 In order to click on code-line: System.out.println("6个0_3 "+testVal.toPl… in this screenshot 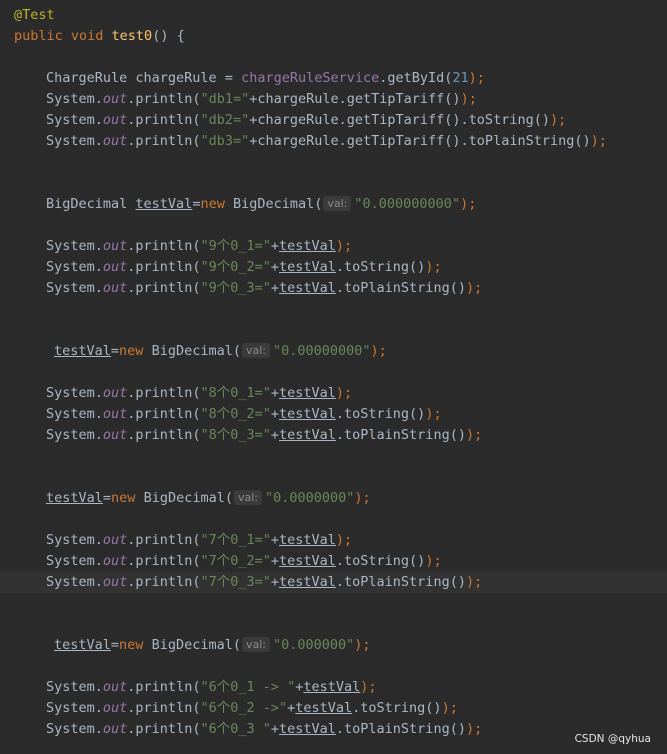, I will do `click(264, 729)`.